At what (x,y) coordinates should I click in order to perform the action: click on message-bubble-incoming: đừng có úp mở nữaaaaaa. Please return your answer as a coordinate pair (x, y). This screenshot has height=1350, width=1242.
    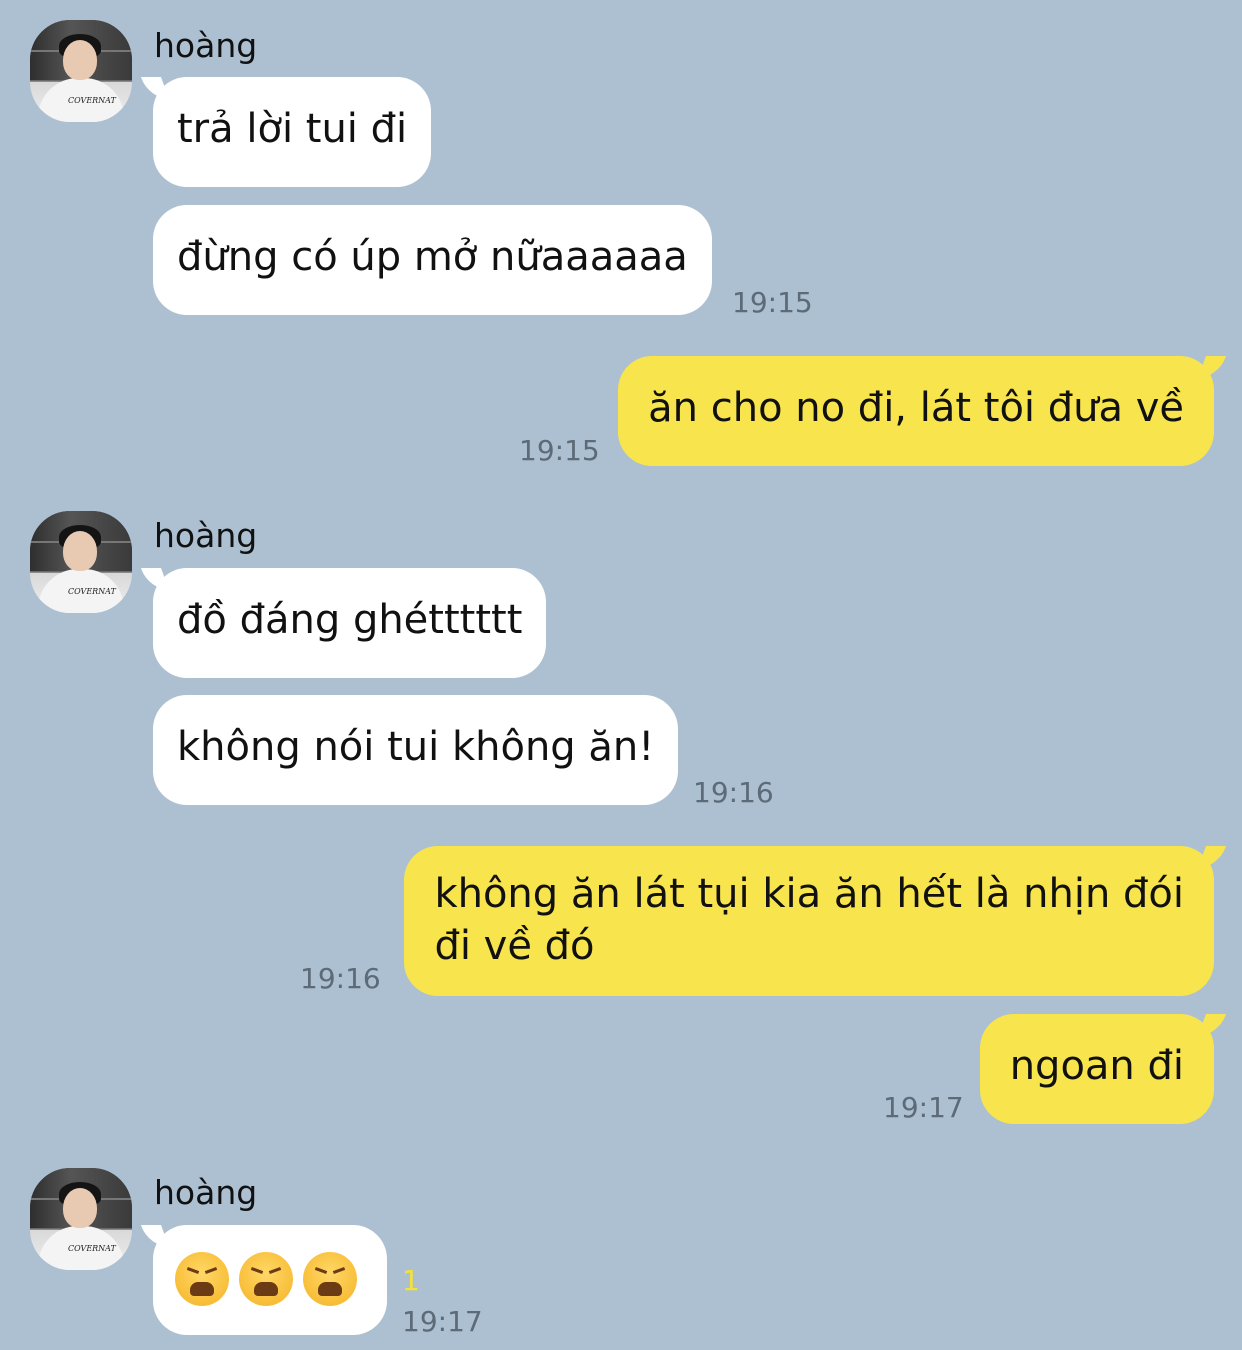
    Looking at the image, I should click on (432, 260).